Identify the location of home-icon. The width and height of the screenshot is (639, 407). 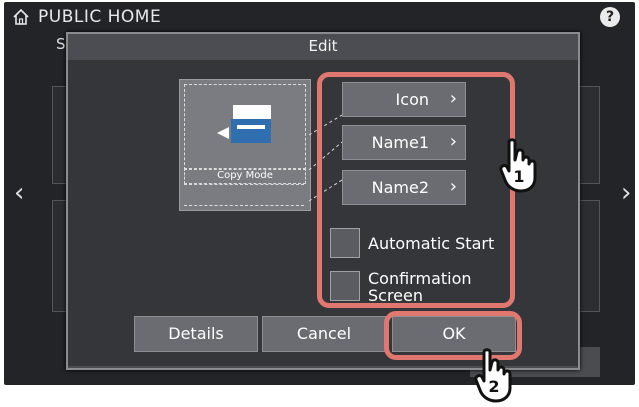
(21, 17).